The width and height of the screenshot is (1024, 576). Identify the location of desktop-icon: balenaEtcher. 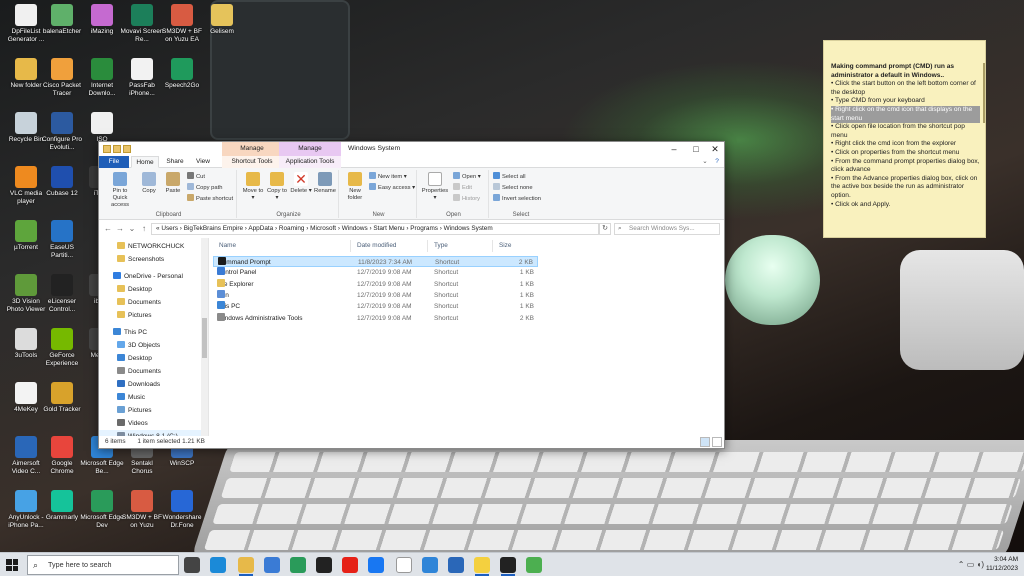
(62, 24).